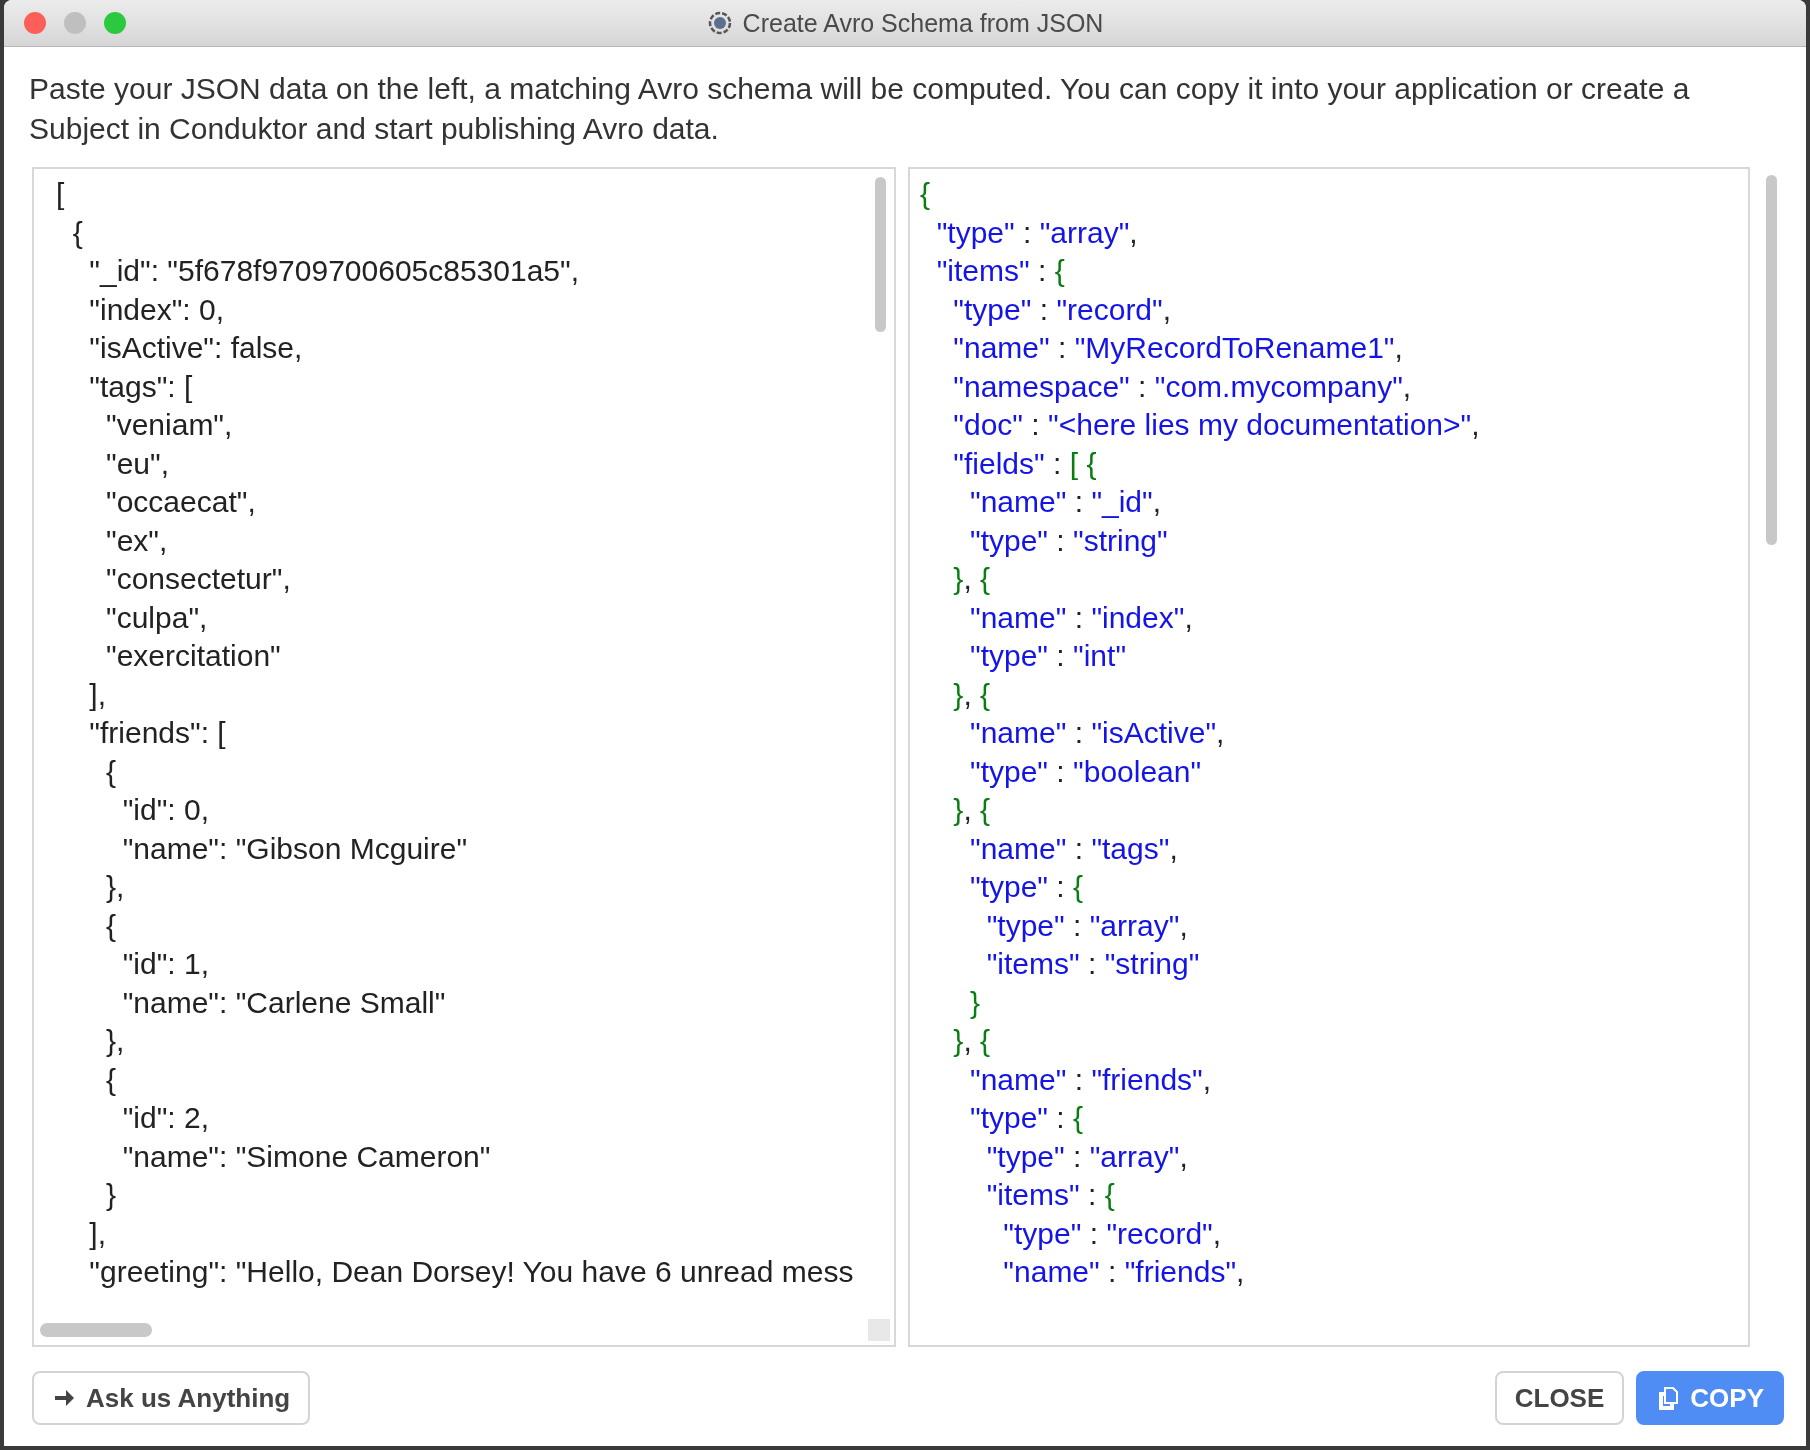  Describe the element at coordinates (136, 540) in the screenshot. I see `code-line: "ex",` at that location.